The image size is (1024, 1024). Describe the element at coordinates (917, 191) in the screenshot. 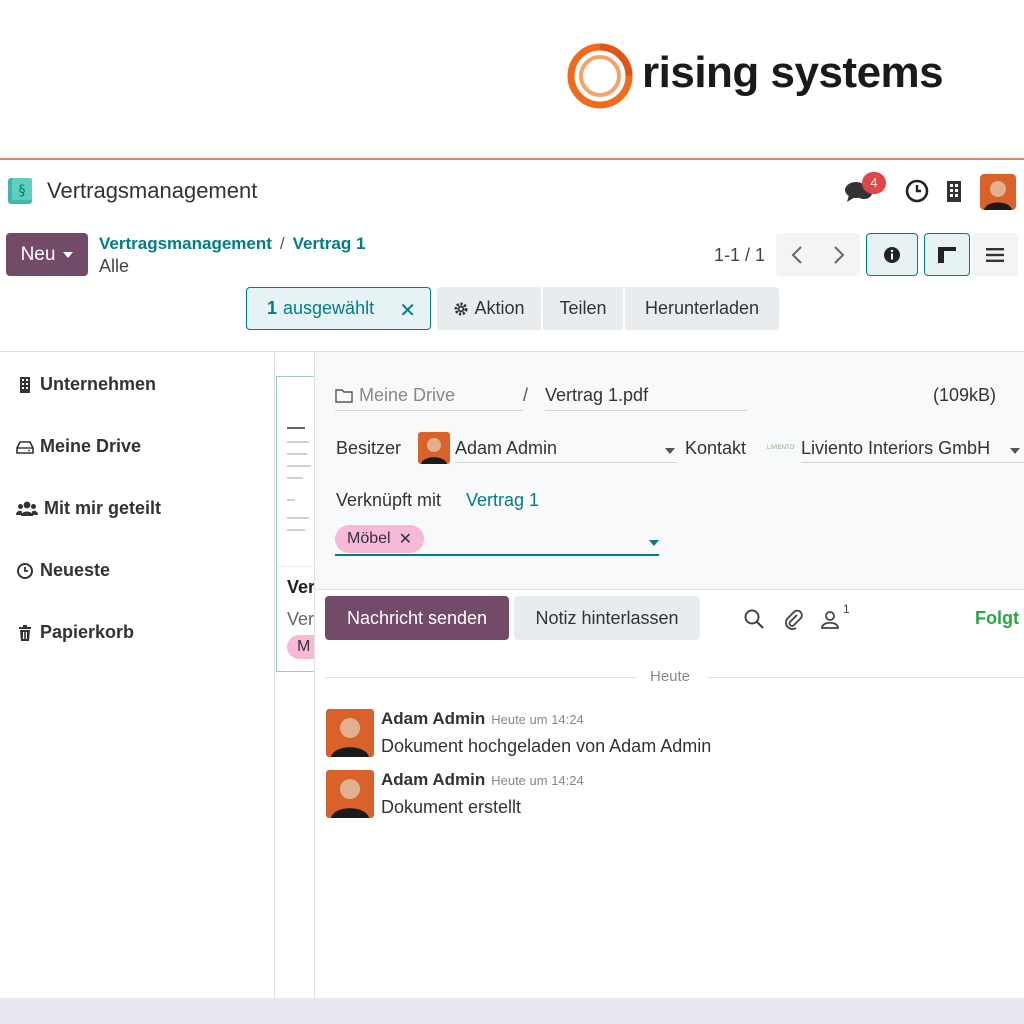

I see `activity-clock-icon` at that location.